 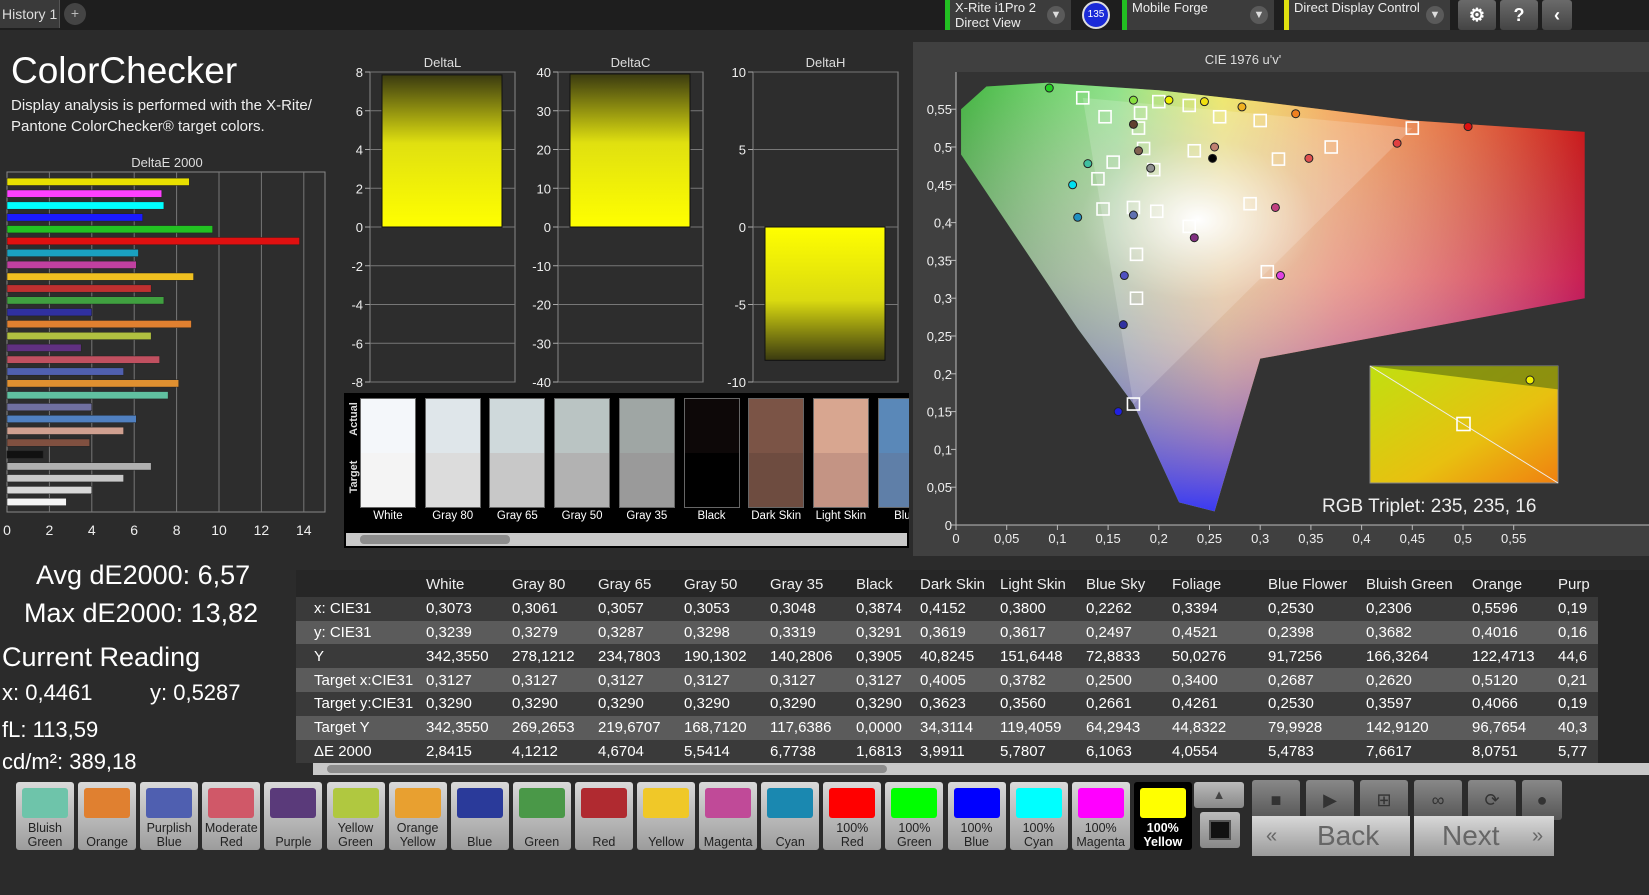 What do you see at coordinates (728, 842) in the screenshot?
I see `swatch-label: Magenta` at bounding box center [728, 842].